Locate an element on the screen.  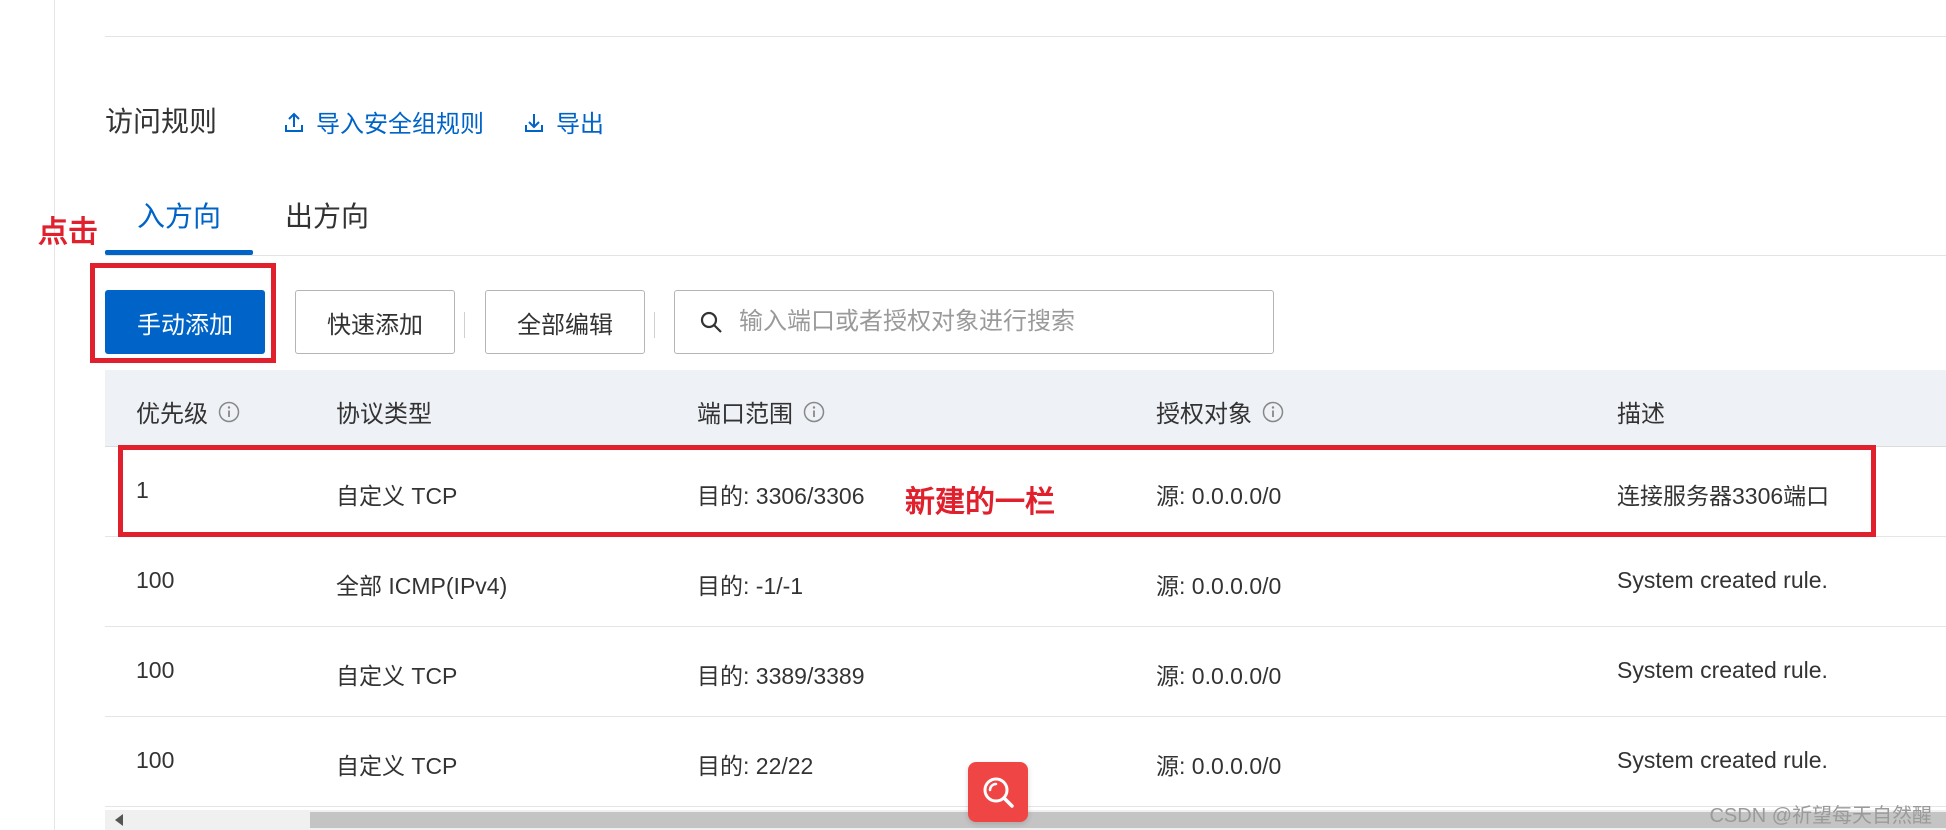
header-port-range-label: 端口范围 is located at coordinates (745, 414).